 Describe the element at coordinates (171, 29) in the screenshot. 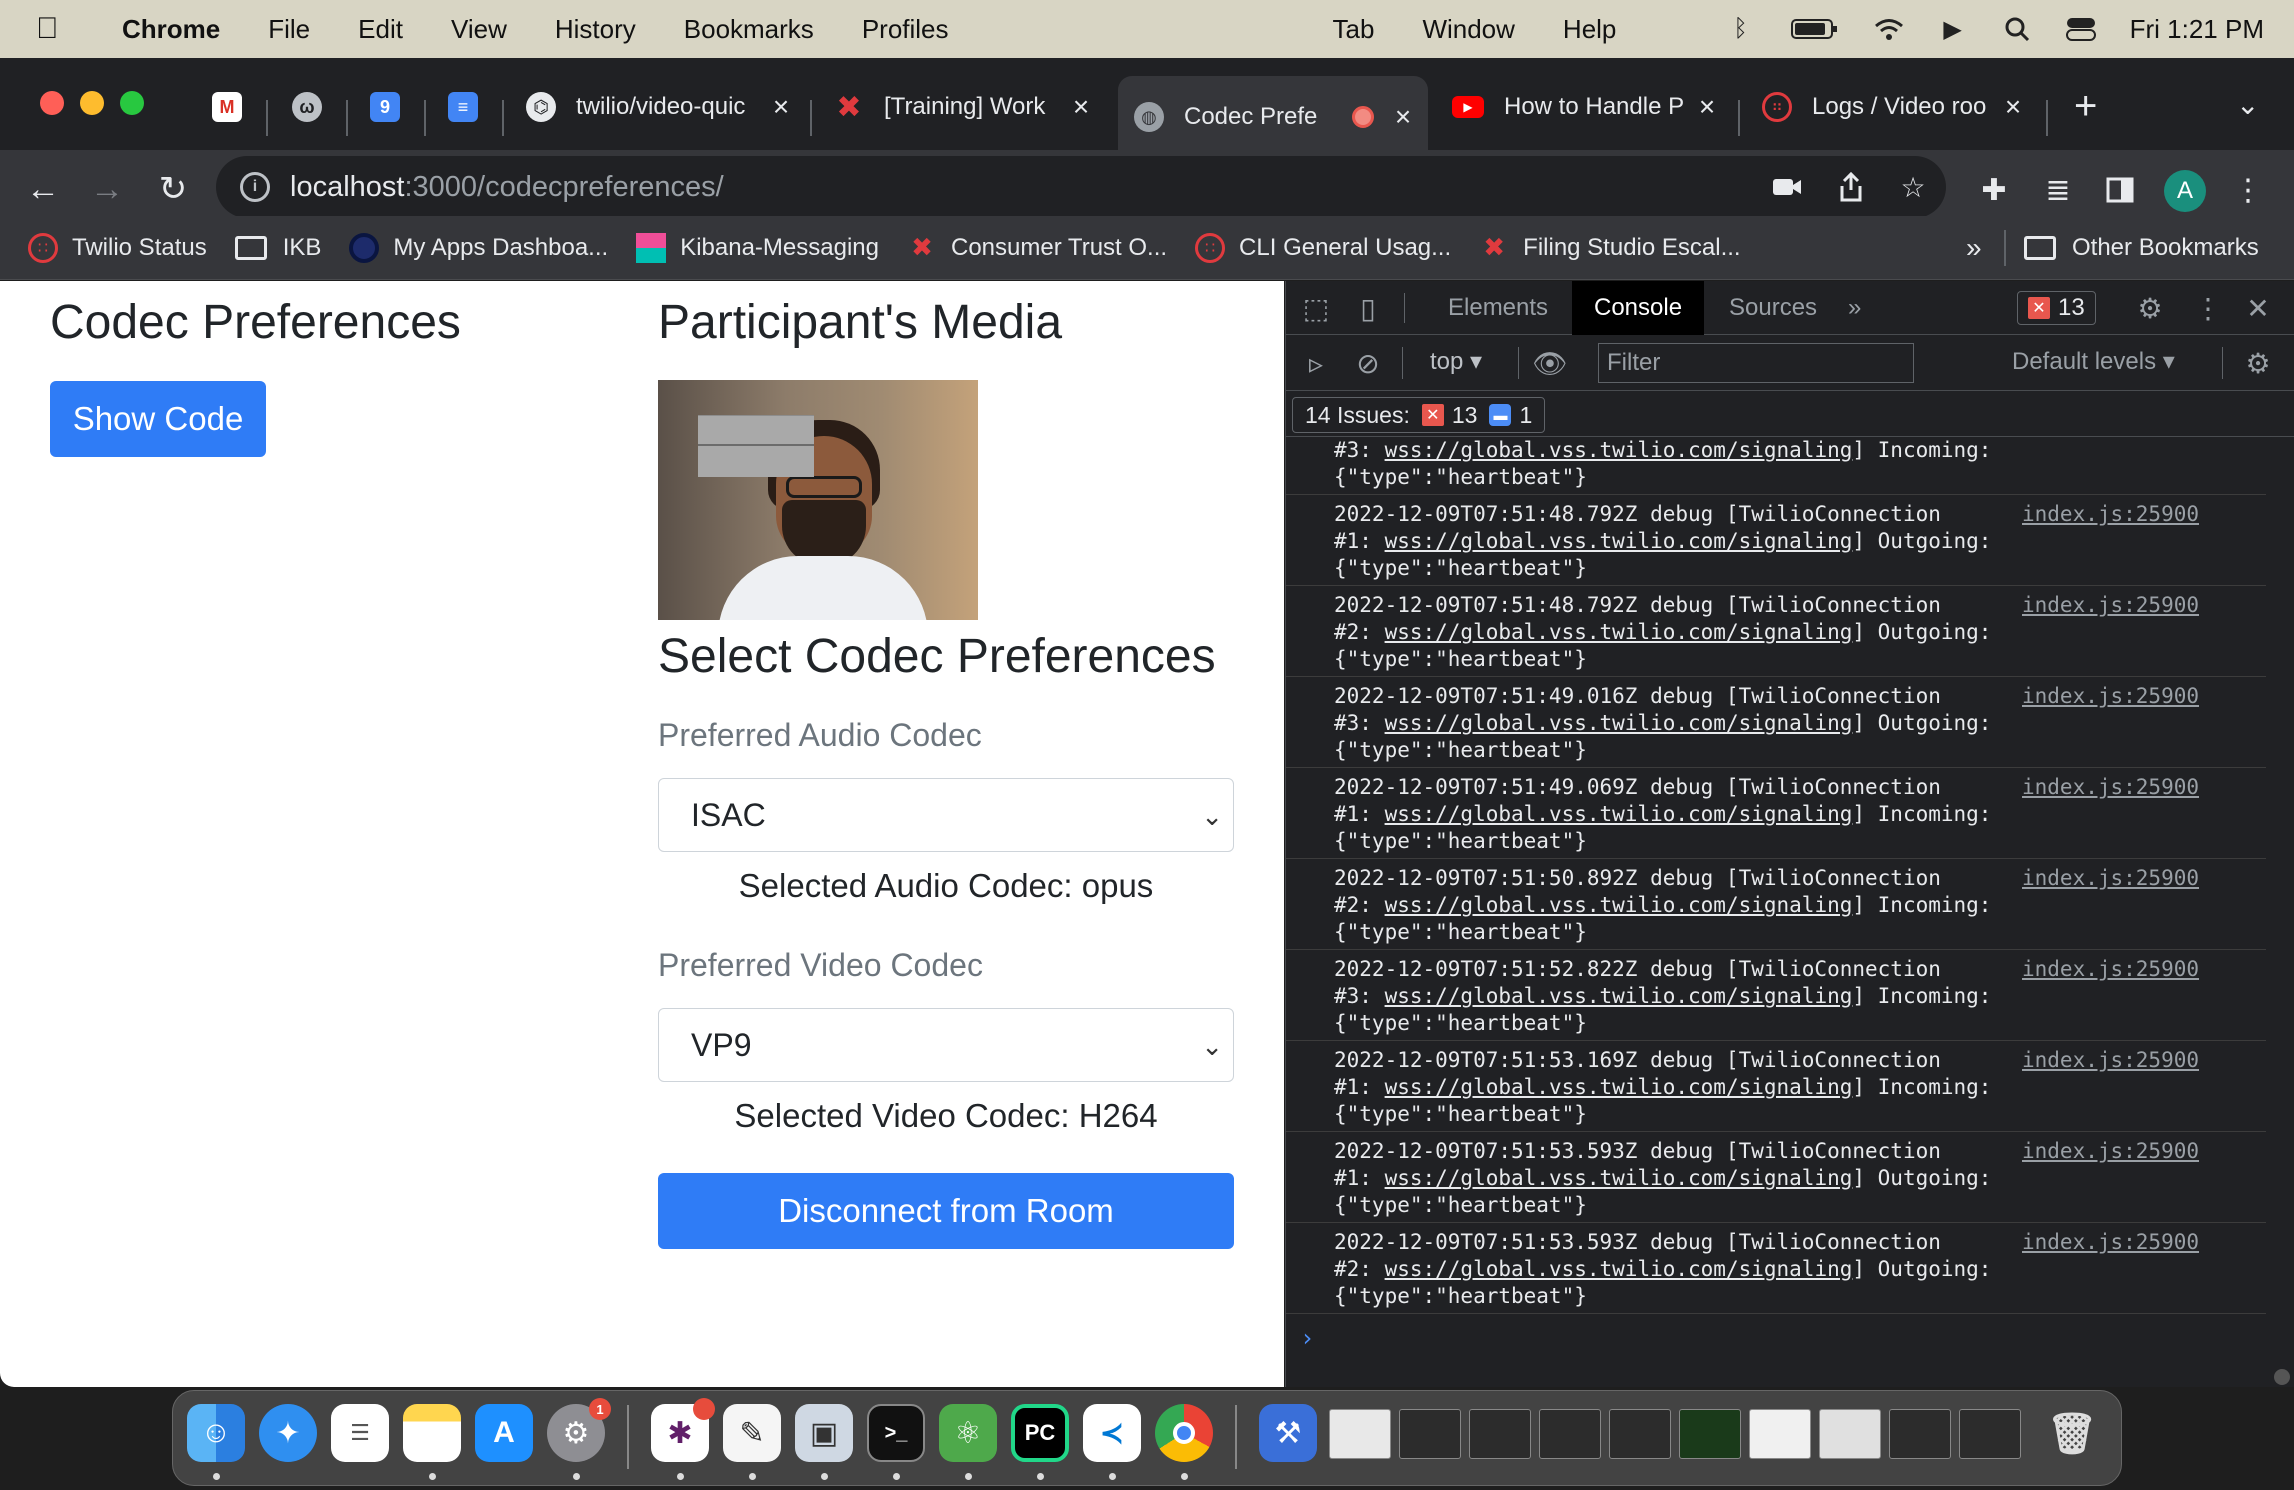

I see `menu-app-name: Chrome` at that location.